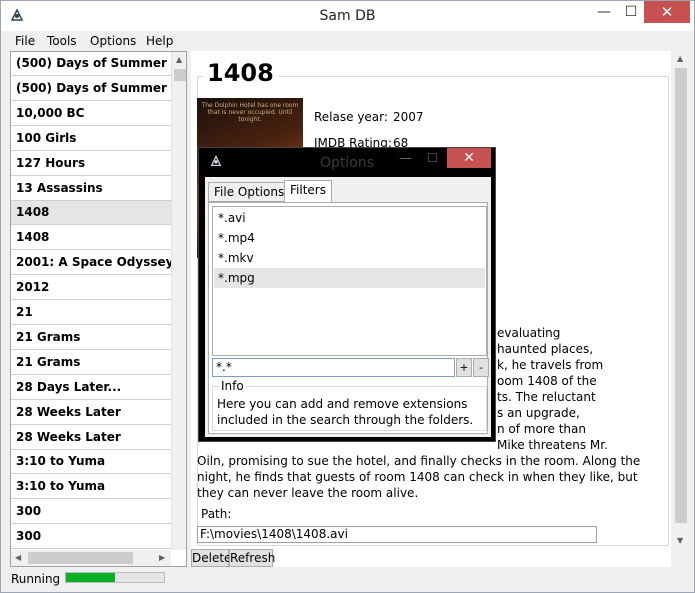  I want to click on refresh-button: Refresh, so click(252, 558).